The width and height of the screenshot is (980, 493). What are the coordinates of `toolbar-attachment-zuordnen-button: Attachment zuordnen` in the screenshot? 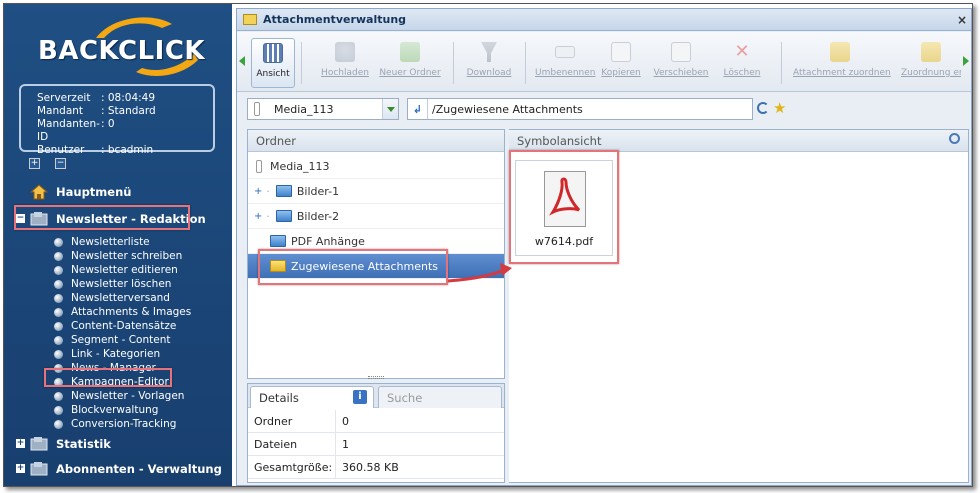 It's located at (842, 63).